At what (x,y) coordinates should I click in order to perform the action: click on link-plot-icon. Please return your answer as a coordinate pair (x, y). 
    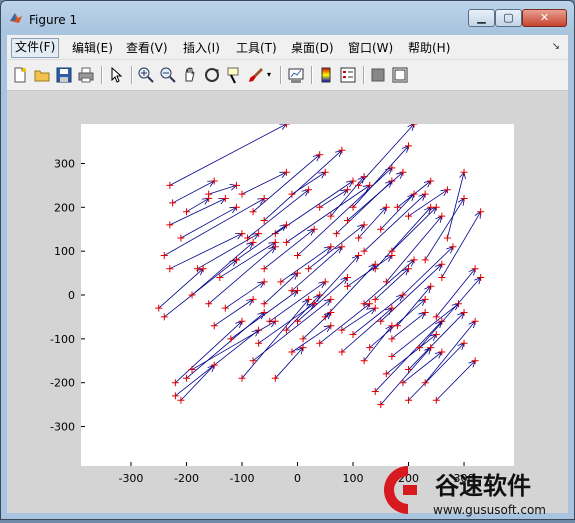
    Looking at the image, I should click on (296, 75).